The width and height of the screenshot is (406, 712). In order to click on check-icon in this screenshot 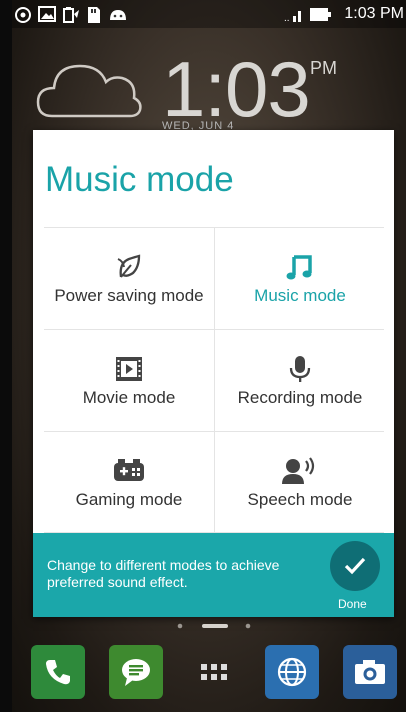, I will do `click(355, 566)`.